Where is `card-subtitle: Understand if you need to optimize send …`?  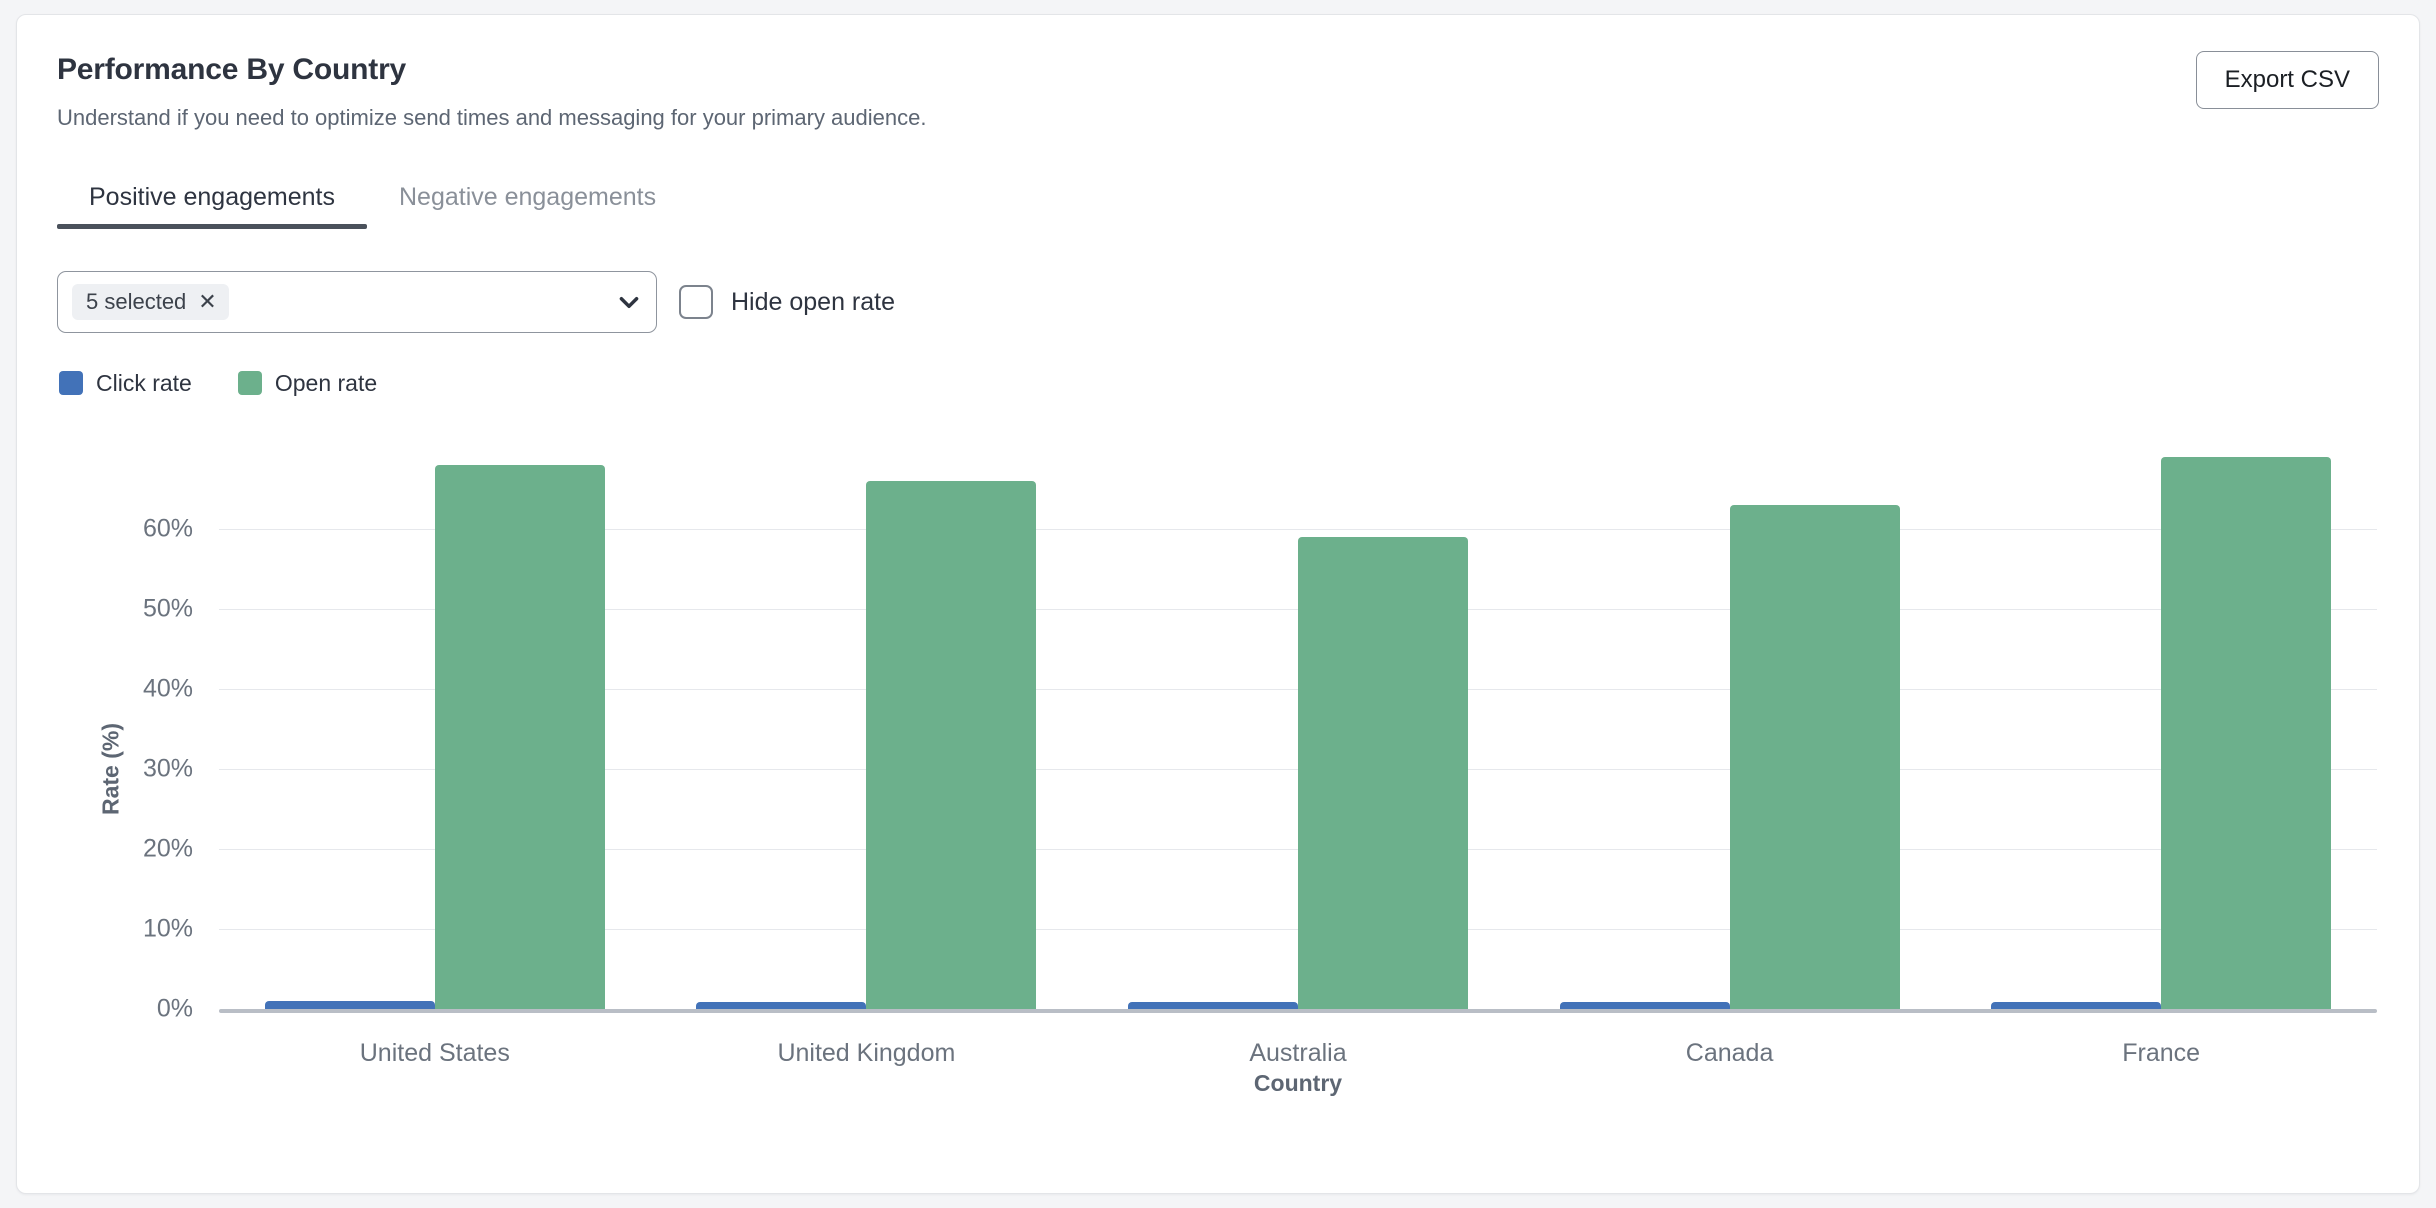 card-subtitle: Understand if you need to optimize send … is located at coordinates (492, 117).